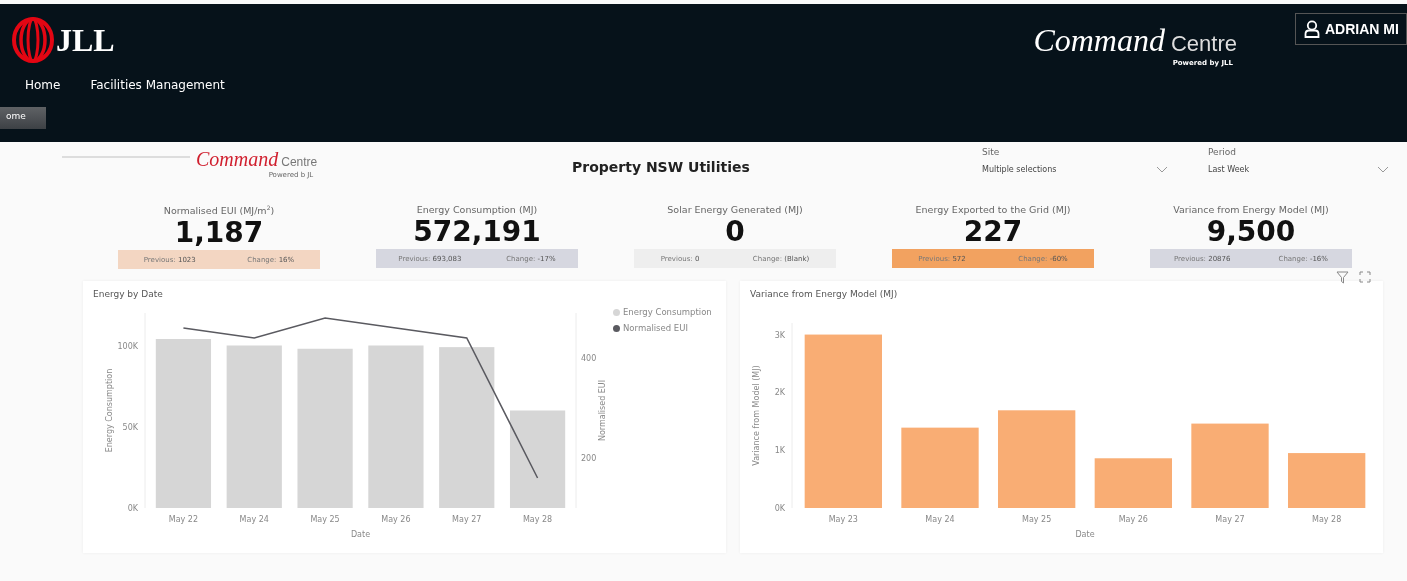 This screenshot has height=581, width=1407. What do you see at coordinates (127, 346) in the screenshot?
I see `axis-tick-label: 100K` at bounding box center [127, 346].